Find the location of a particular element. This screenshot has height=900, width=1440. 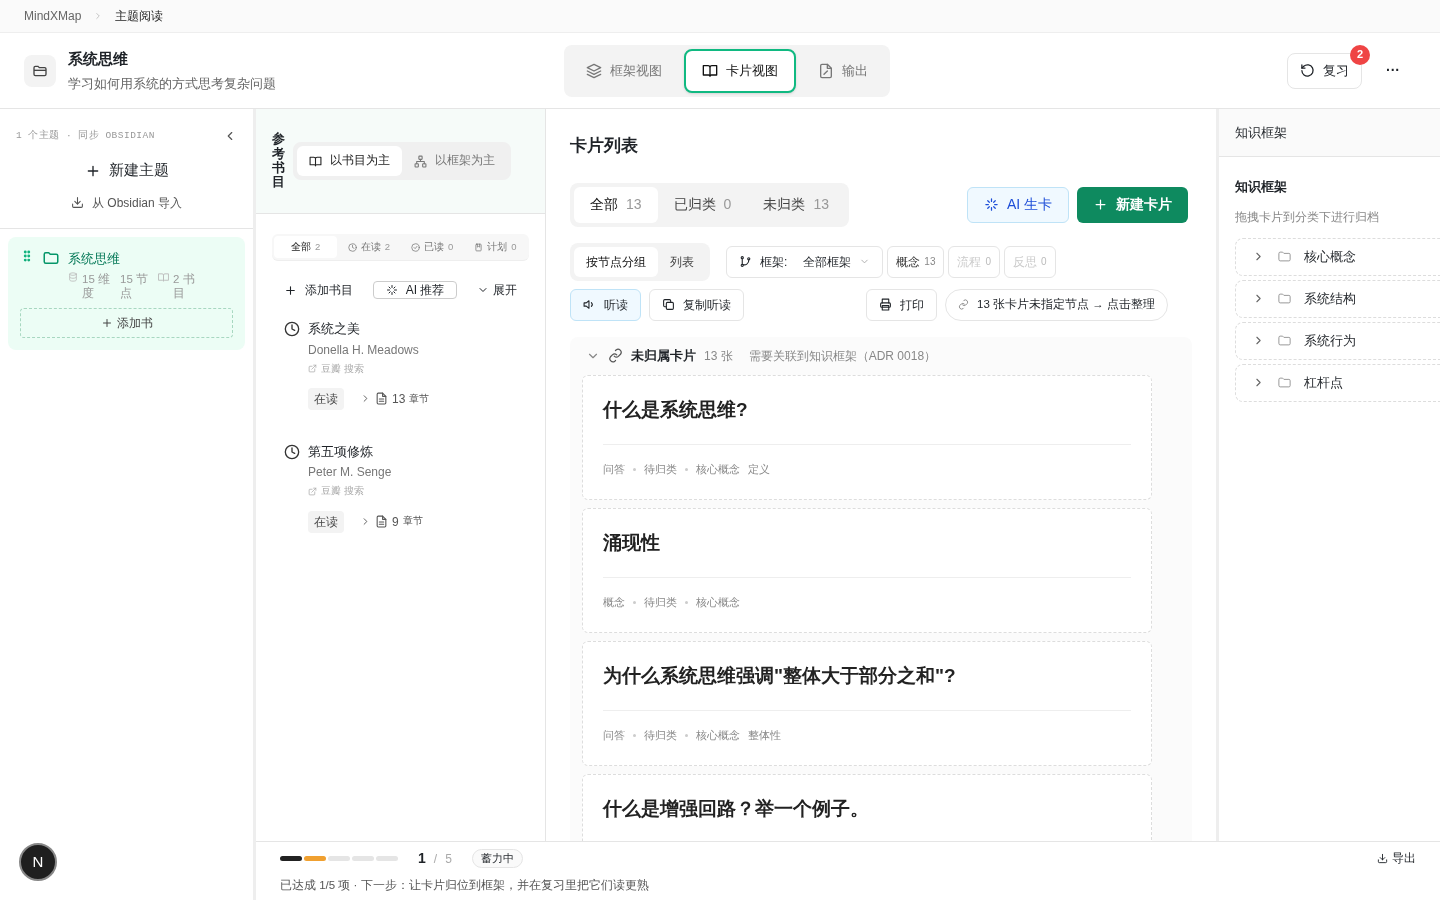

import-button: 从 Obsidian 导入 is located at coordinates (126, 202).